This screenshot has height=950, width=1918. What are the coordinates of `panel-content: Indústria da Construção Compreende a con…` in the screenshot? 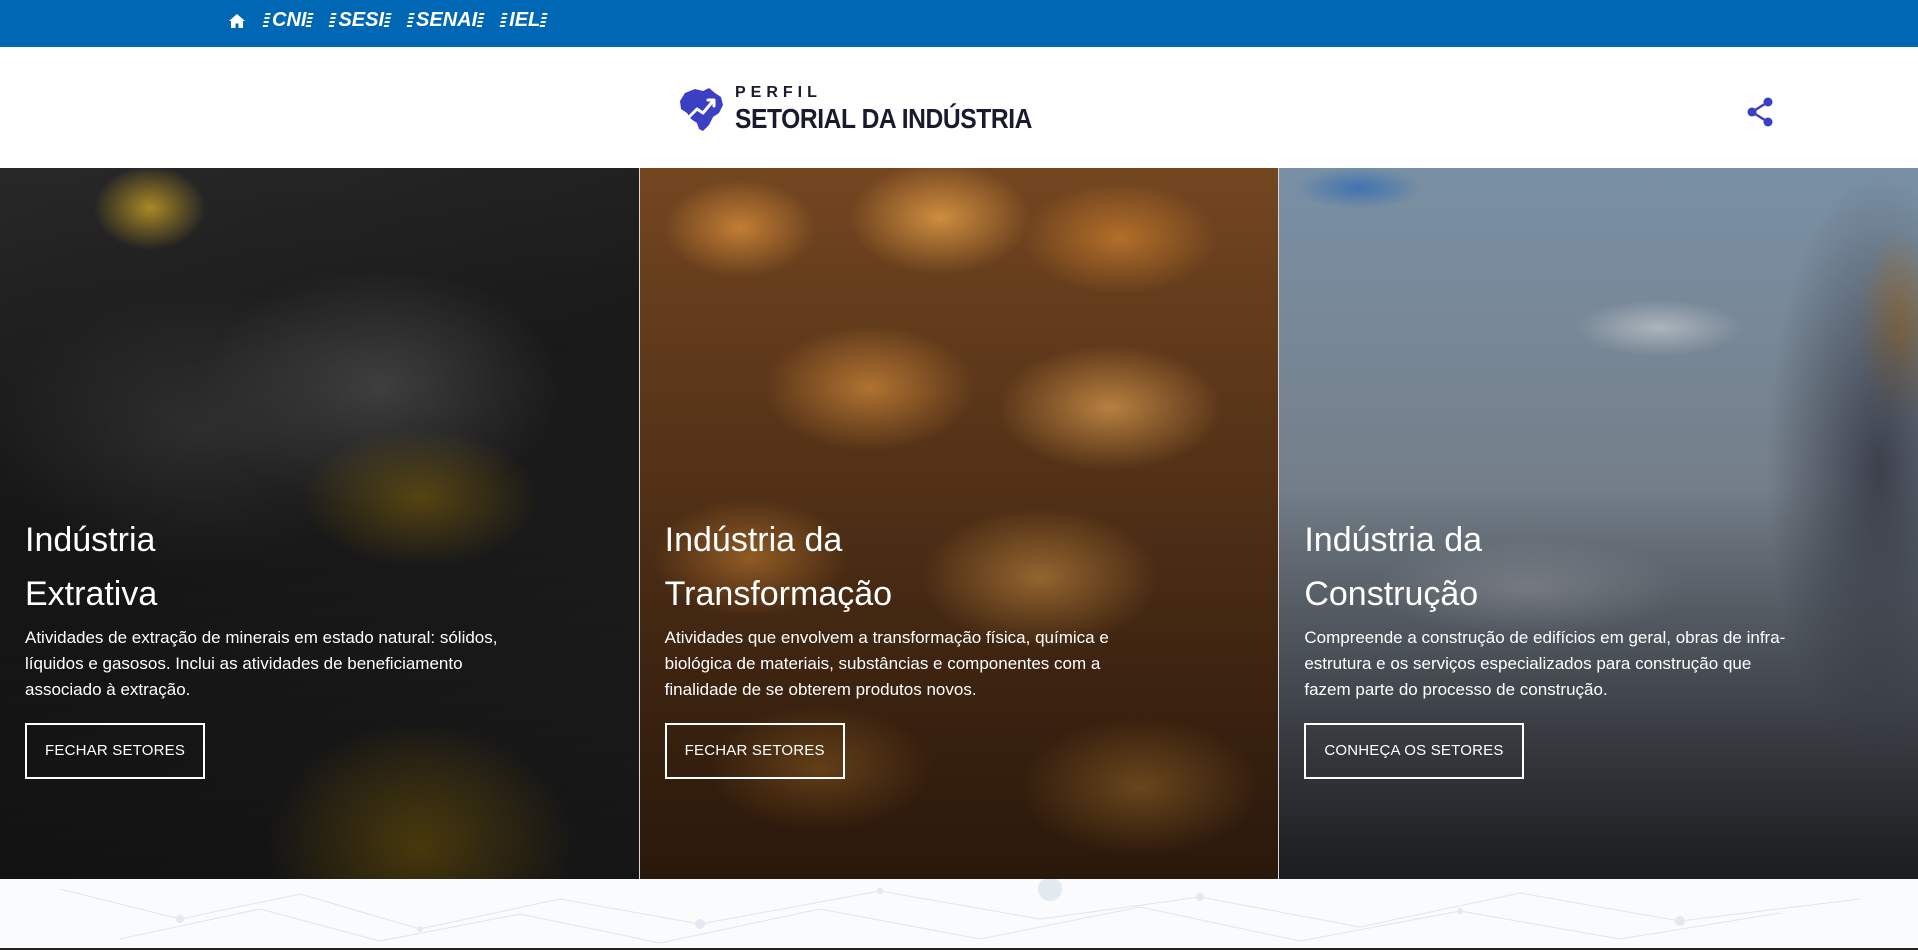 It's located at (1554, 646).